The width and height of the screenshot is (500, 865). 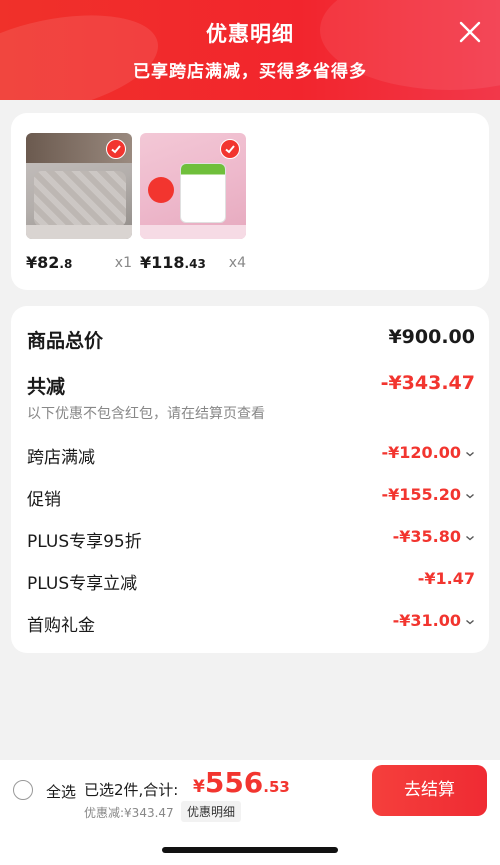 I want to click on discount-item-value: -¥35.80, so click(x=434, y=536).